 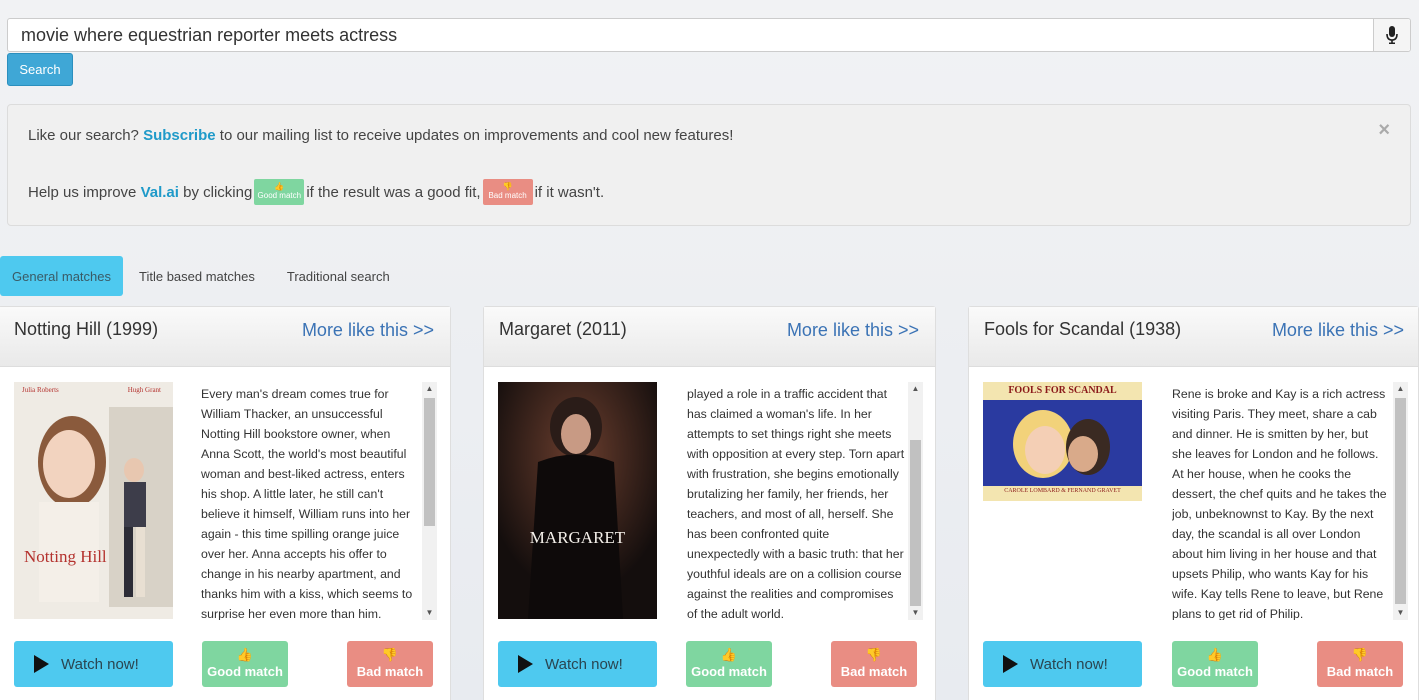 What do you see at coordinates (1384, 130) in the screenshot?
I see `close-icon: ×` at bounding box center [1384, 130].